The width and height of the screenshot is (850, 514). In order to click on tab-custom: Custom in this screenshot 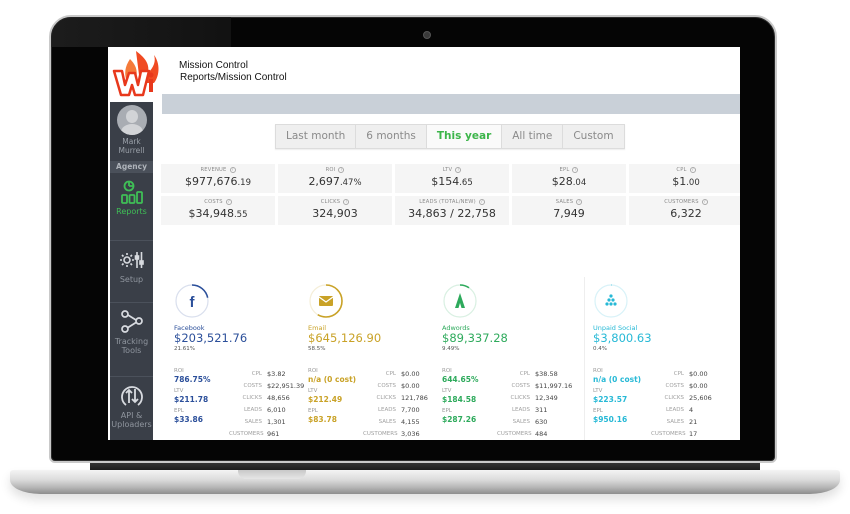, I will do `click(593, 136)`.